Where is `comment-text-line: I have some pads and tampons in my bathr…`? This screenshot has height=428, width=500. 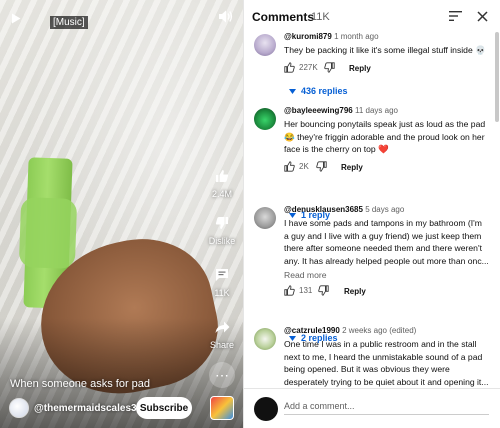 comment-text-line: I have some pads and tampons in my bathr… is located at coordinates (383, 223).